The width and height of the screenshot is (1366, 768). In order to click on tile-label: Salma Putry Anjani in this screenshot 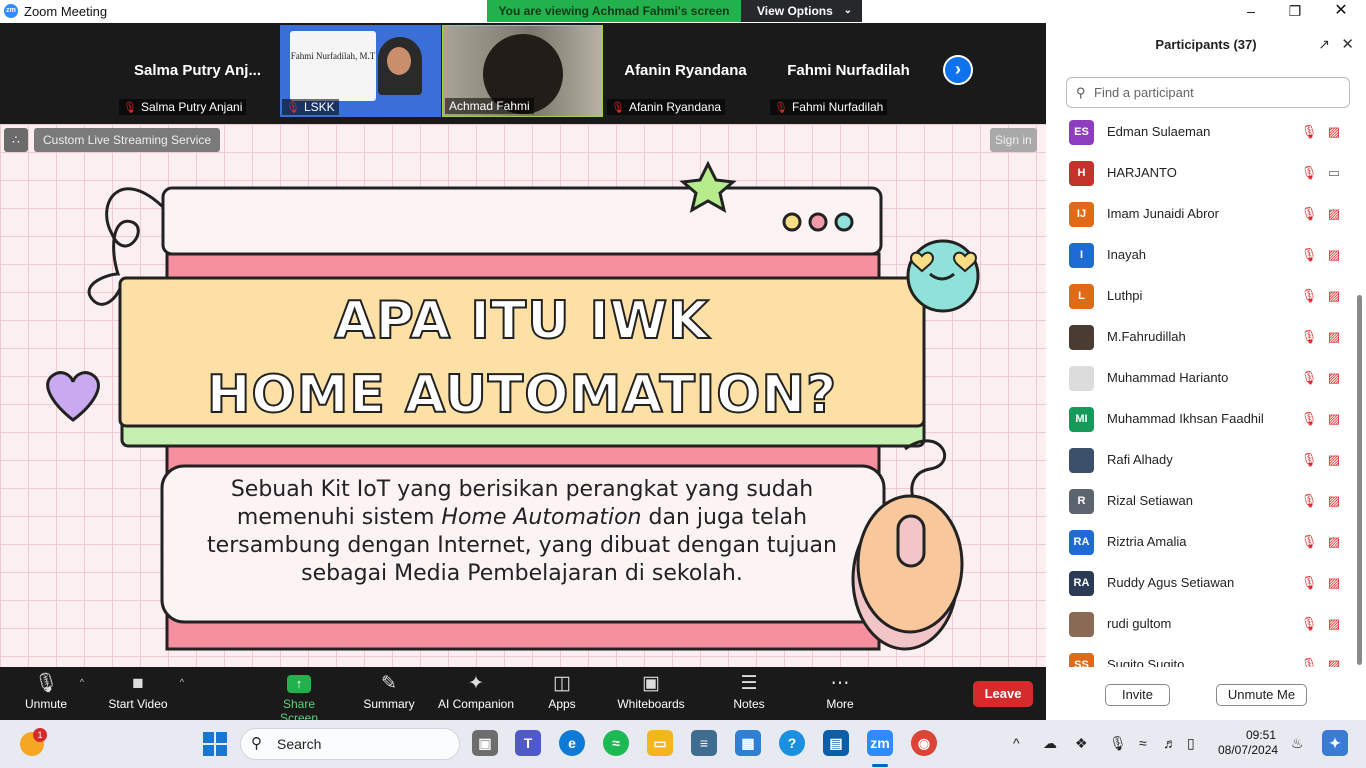, I will do `click(191, 107)`.